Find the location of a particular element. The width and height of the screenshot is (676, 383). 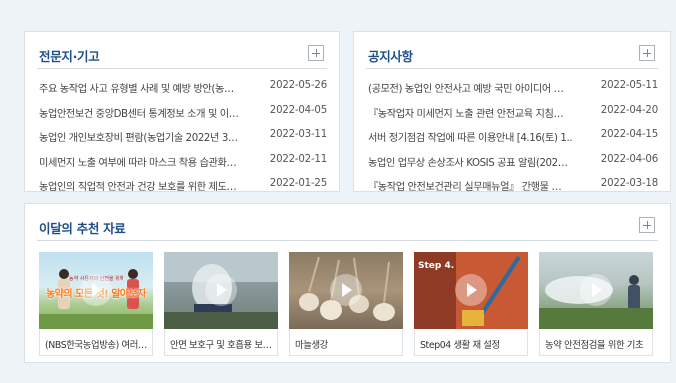

expert-column-title: 전문지·기고 is located at coordinates (69, 56).